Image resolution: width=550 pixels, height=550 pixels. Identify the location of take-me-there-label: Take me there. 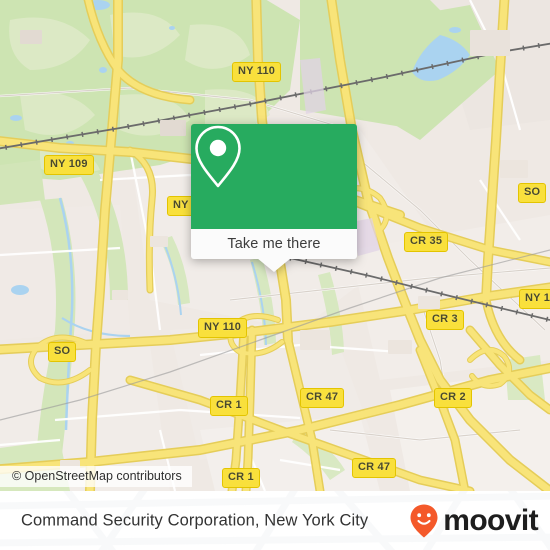
(274, 244).